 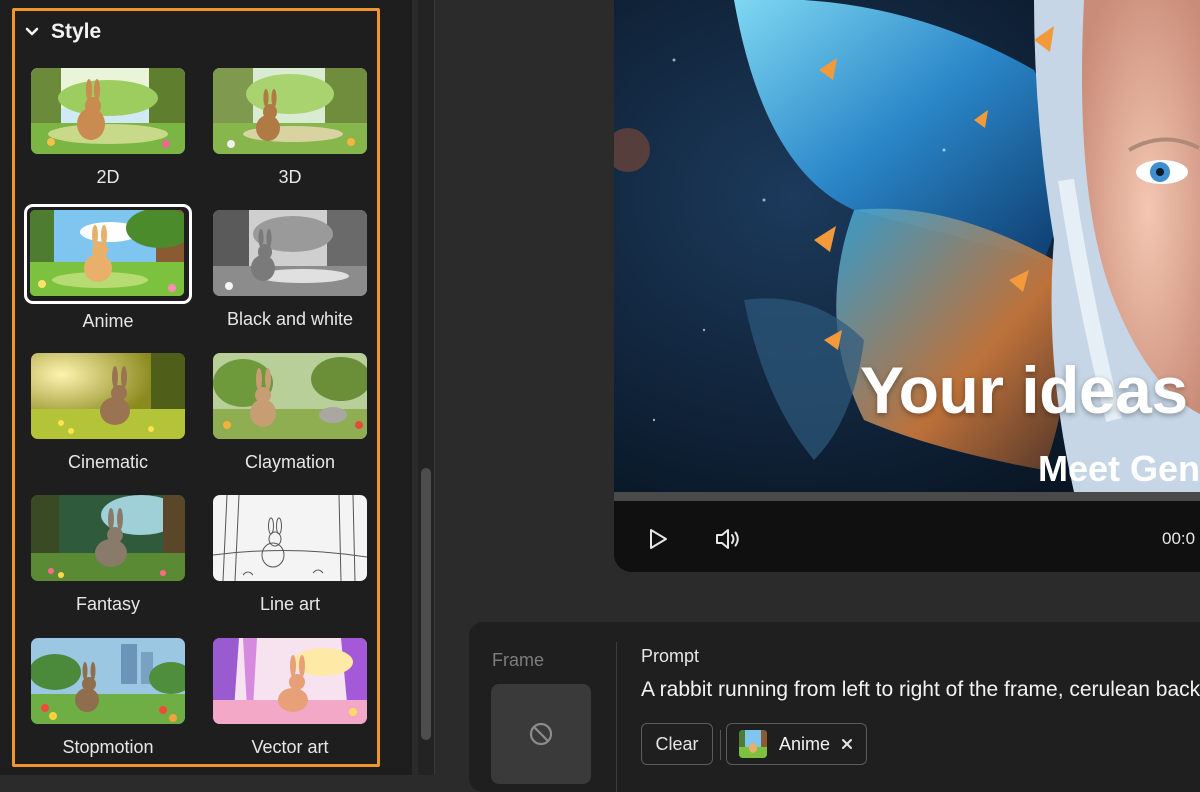 I want to click on video-subheadline: Meet Gen, so click(x=1119, y=468).